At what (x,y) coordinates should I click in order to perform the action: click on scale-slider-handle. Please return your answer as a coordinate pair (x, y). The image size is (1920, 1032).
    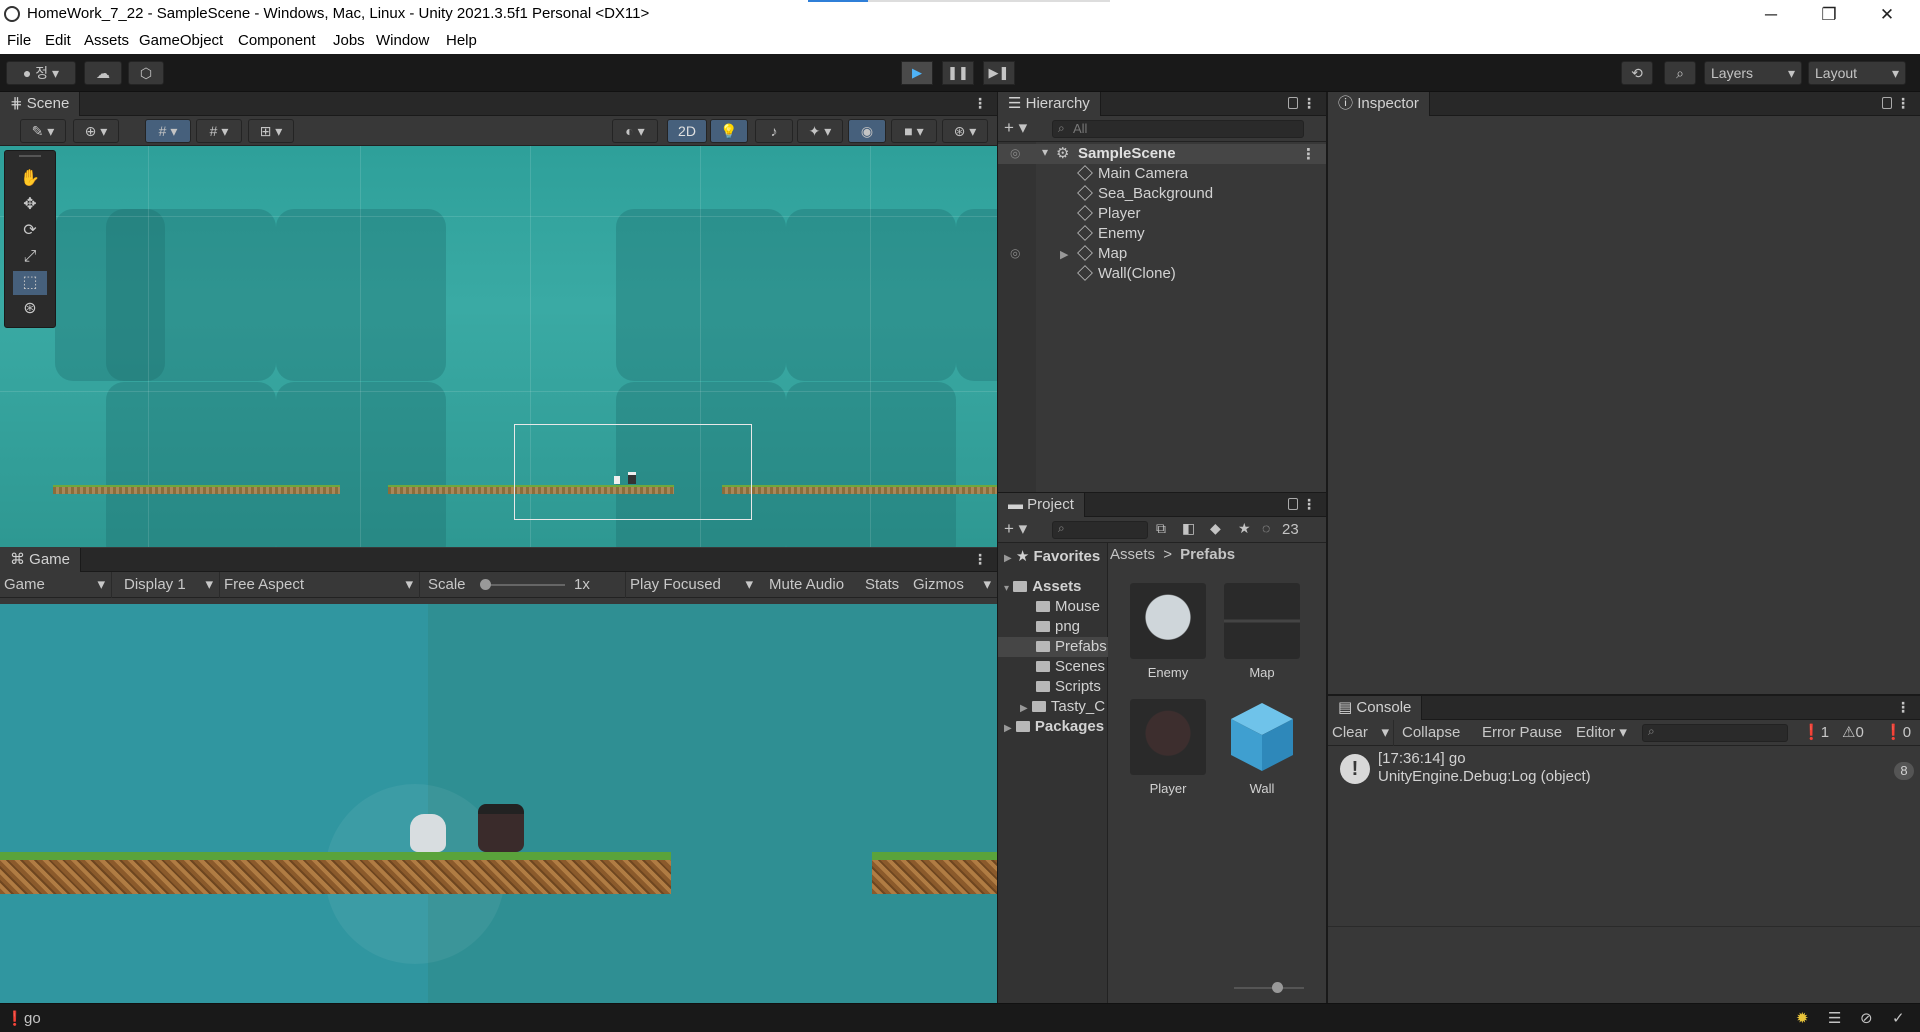
    Looking at the image, I should click on (485, 584).